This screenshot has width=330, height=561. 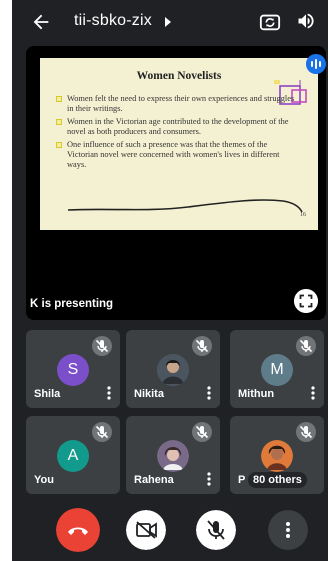 I want to click on more-options-button, so click(x=288, y=530).